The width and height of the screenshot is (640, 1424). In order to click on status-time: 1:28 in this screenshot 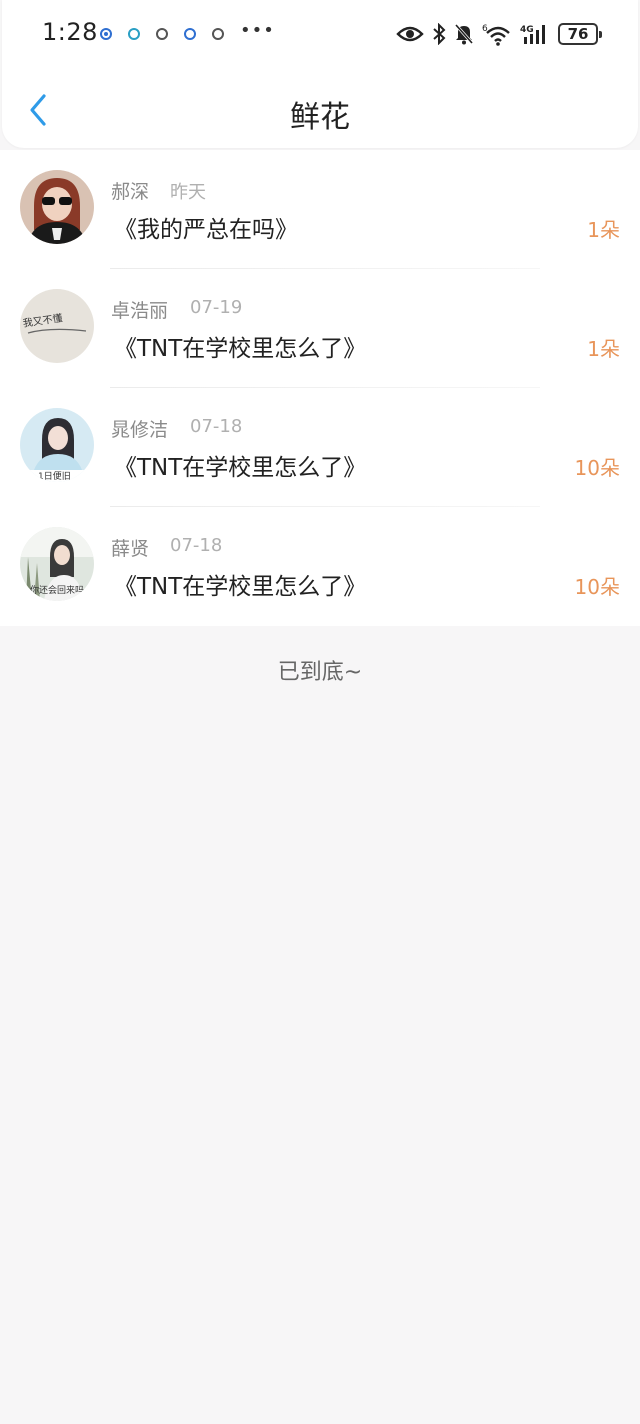, I will do `click(70, 32)`.